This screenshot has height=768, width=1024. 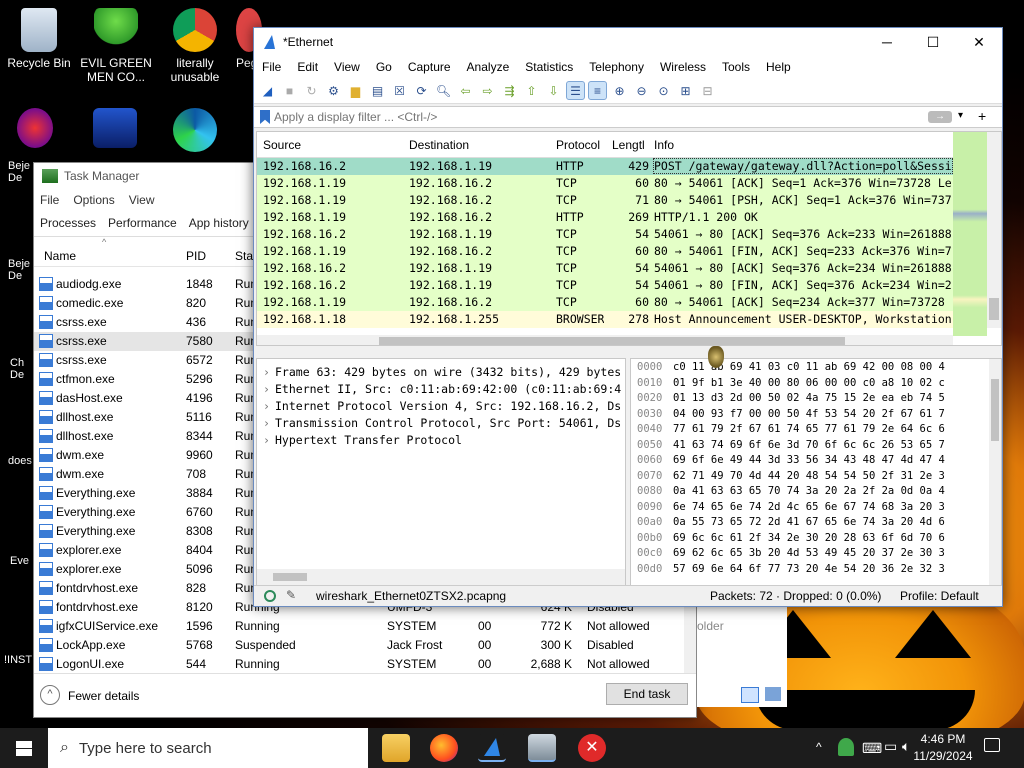 What do you see at coordinates (24, 748) in the screenshot?
I see `start-button` at bounding box center [24, 748].